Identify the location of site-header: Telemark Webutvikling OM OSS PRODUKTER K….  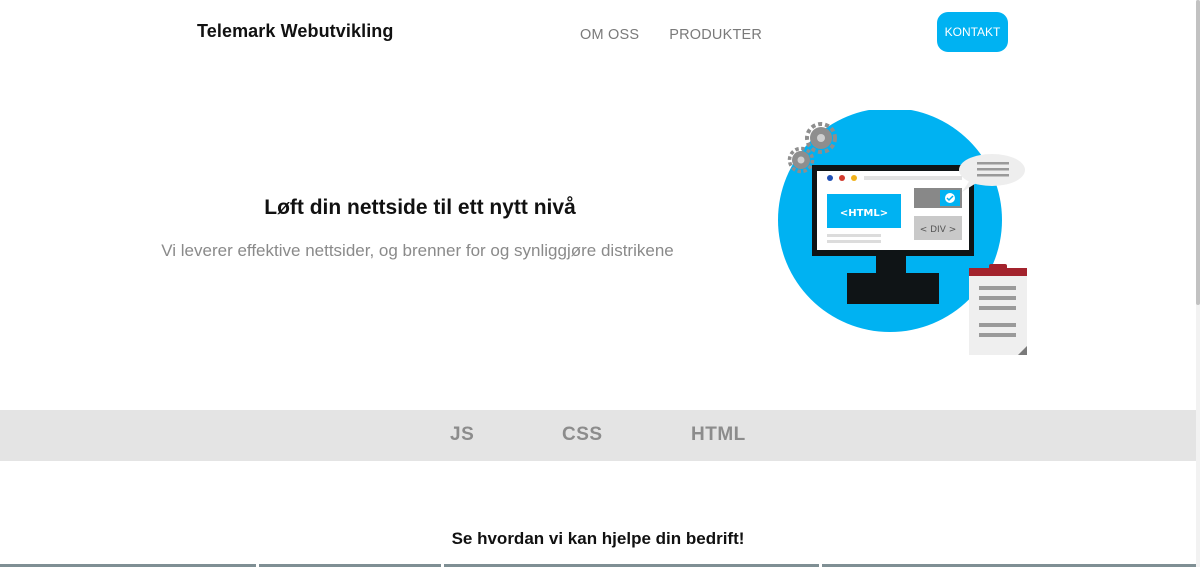
(598, 35).